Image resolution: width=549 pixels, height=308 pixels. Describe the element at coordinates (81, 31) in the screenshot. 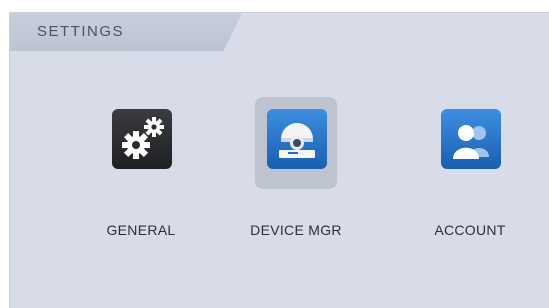

I see `settings-title: SETTINGS` at that location.